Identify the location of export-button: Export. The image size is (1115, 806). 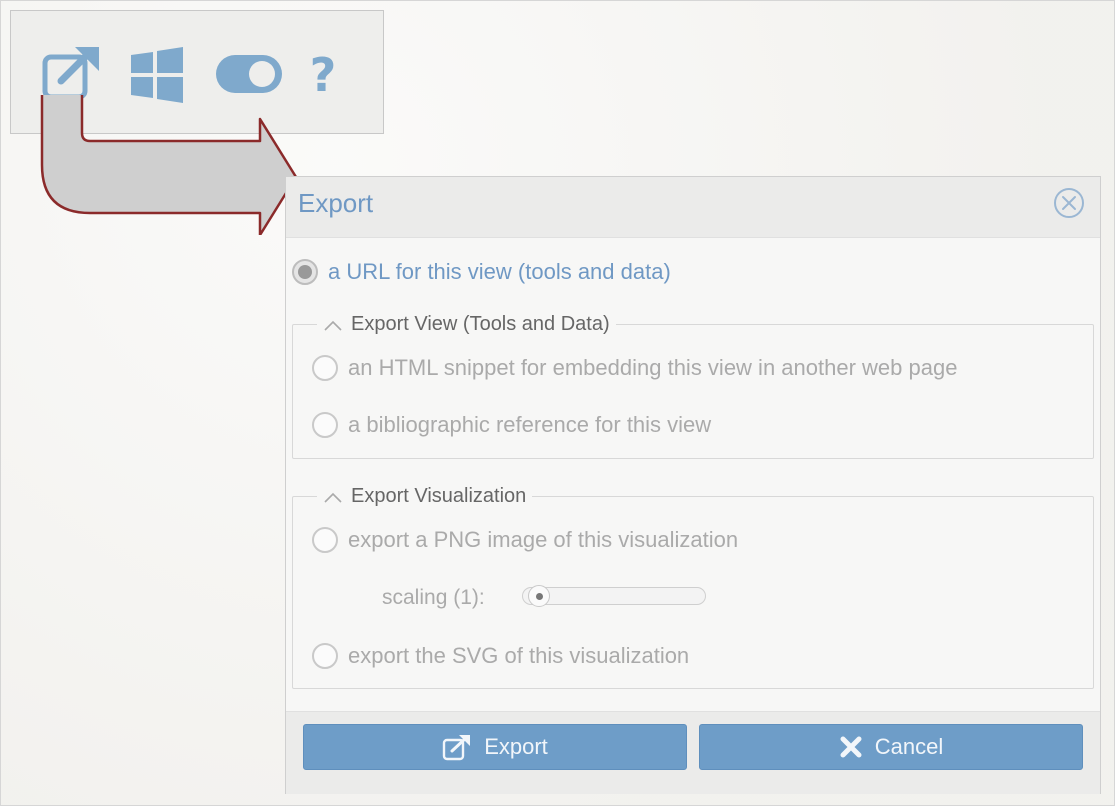
(495, 747).